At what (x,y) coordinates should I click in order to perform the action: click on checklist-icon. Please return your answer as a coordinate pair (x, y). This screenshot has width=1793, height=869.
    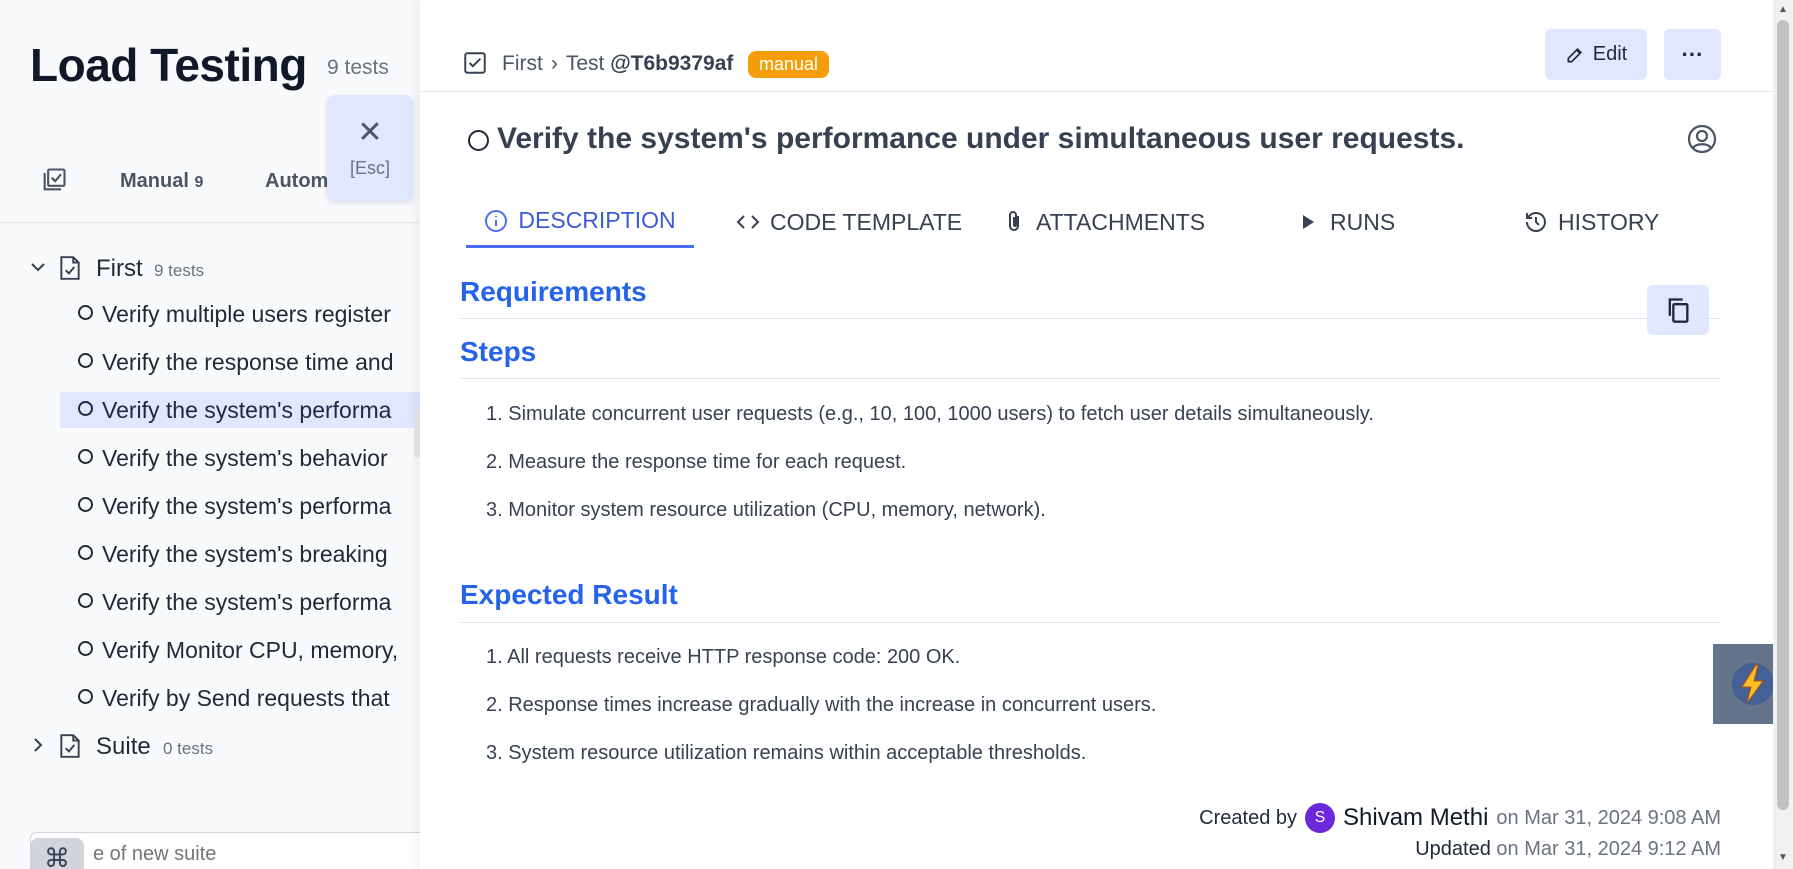
    Looking at the image, I should click on (54, 180).